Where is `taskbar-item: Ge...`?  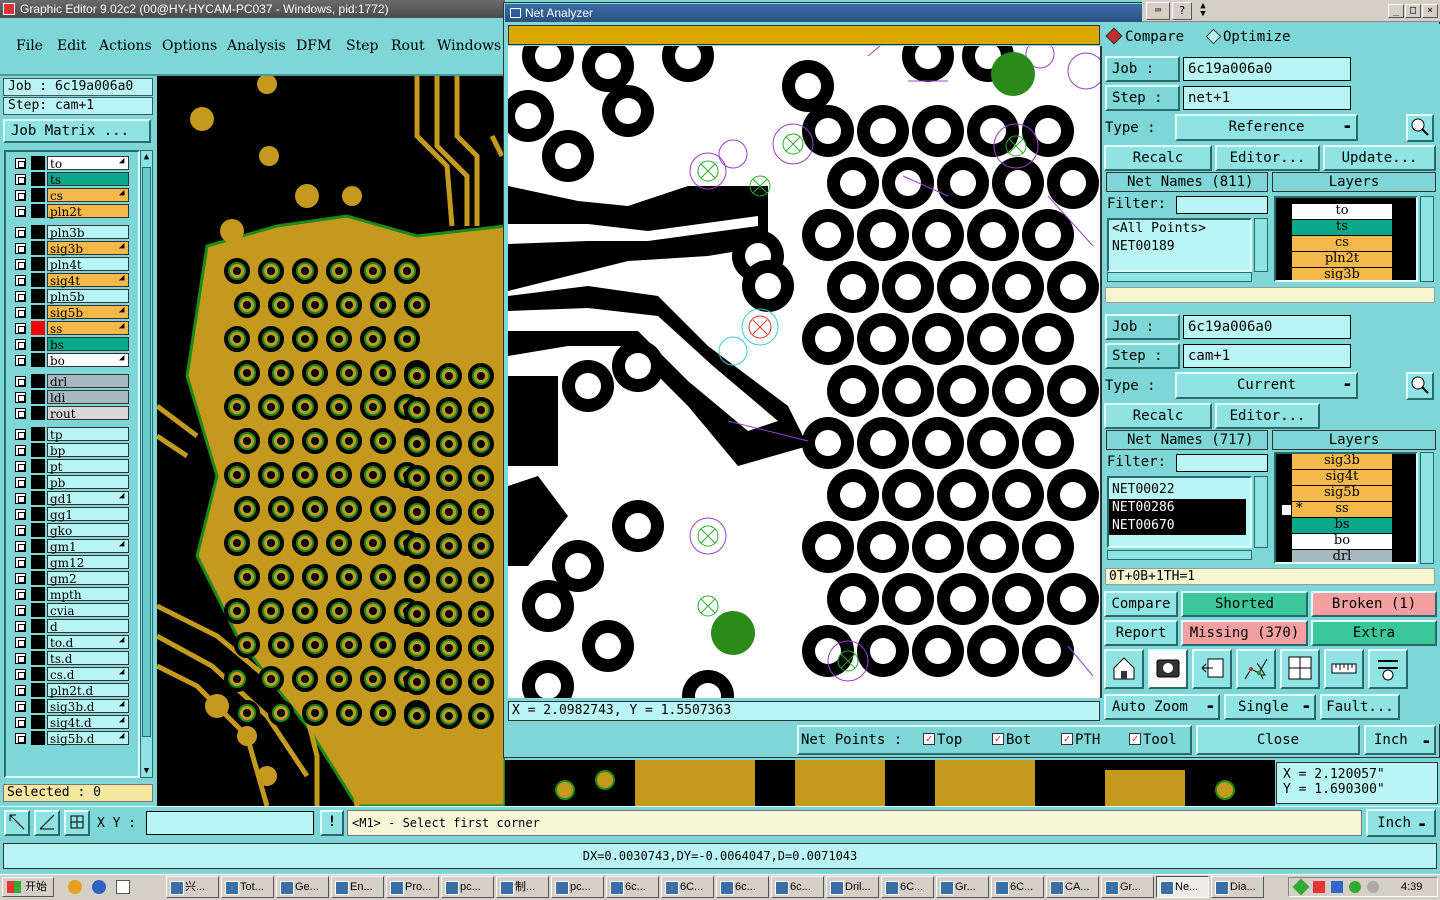 taskbar-item: Ge... is located at coordinates (302, 887).